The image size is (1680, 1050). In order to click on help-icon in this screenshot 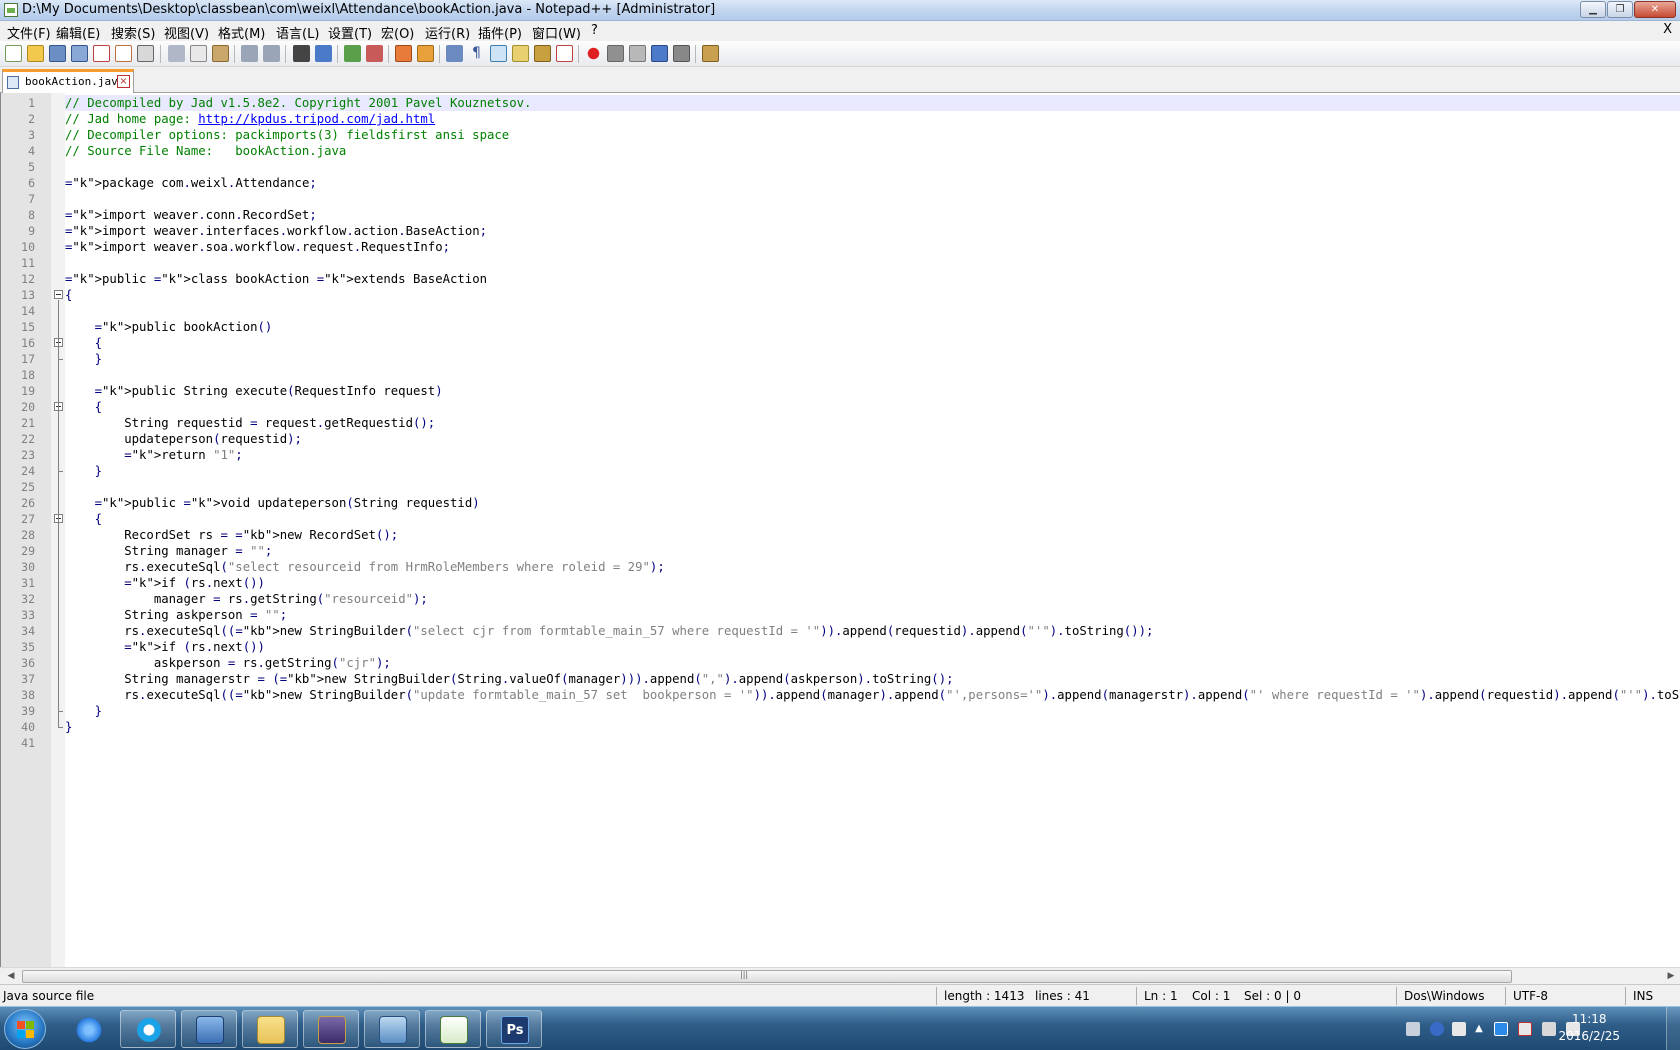, I will do `click(1437, 1029)`.